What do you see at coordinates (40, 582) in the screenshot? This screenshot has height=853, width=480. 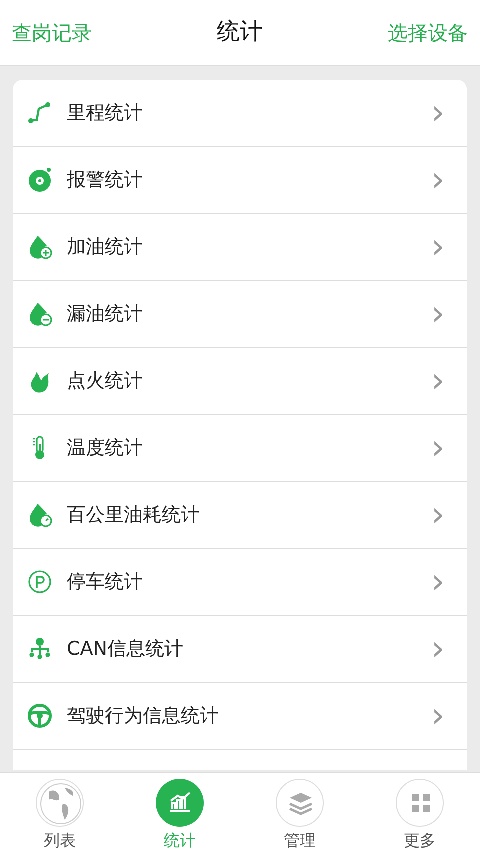 I see `parking-icon` at bounding box center [40, 582].